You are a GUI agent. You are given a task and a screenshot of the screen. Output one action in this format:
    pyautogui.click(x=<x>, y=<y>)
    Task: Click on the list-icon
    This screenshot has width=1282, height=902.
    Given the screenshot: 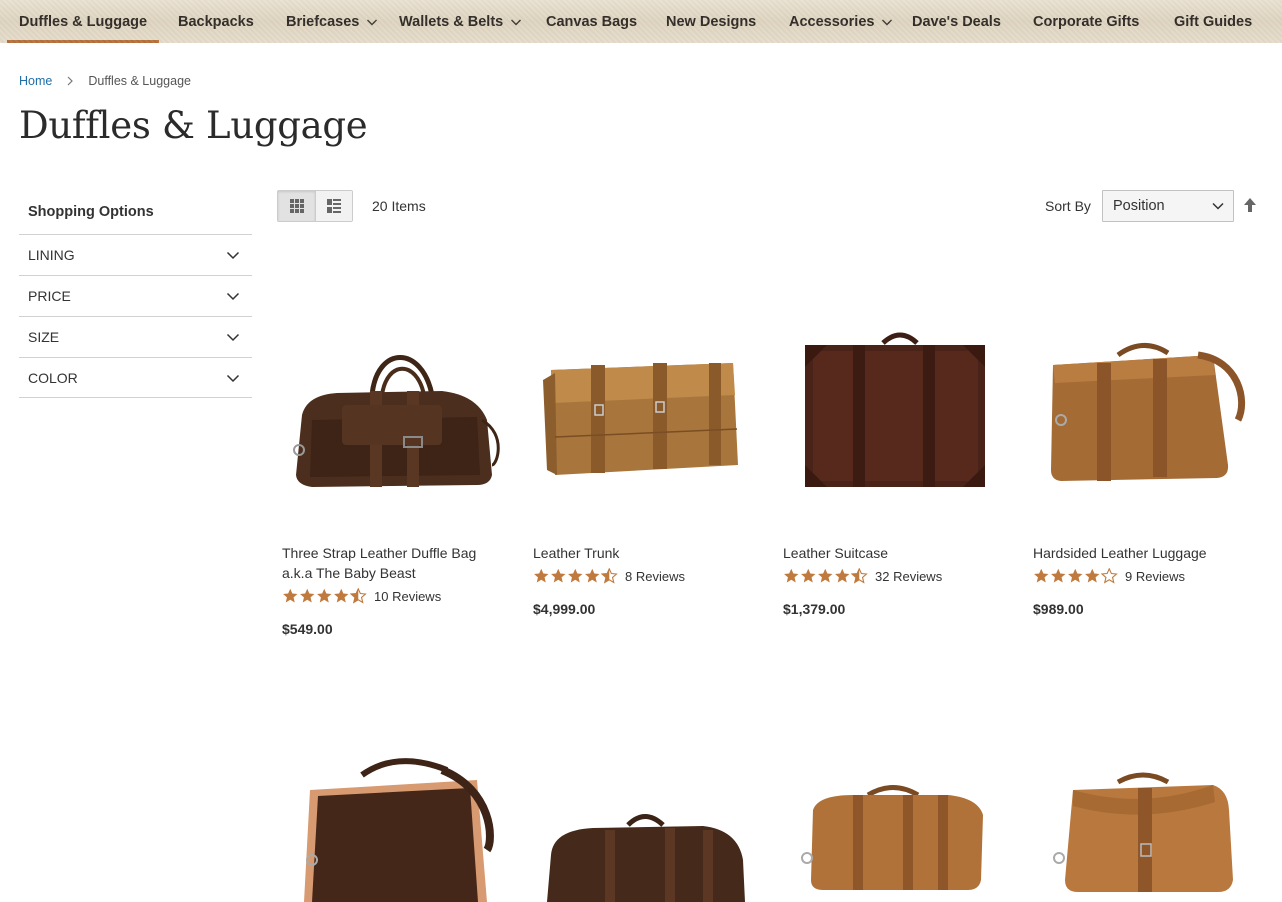 What is the action you would take?
    pyautogui.click(x=334, y=206)
    